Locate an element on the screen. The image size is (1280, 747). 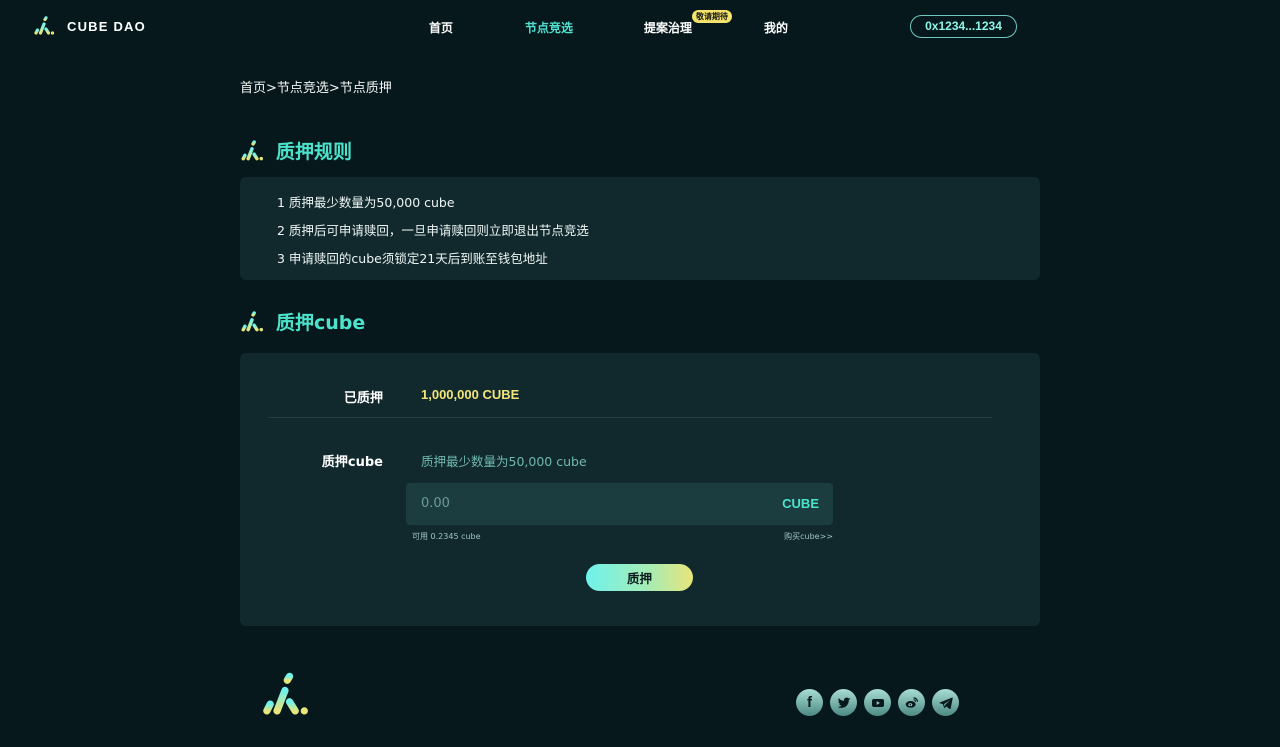
buy-cube-link: 购买cube>> is located at coordinates (808, 536).